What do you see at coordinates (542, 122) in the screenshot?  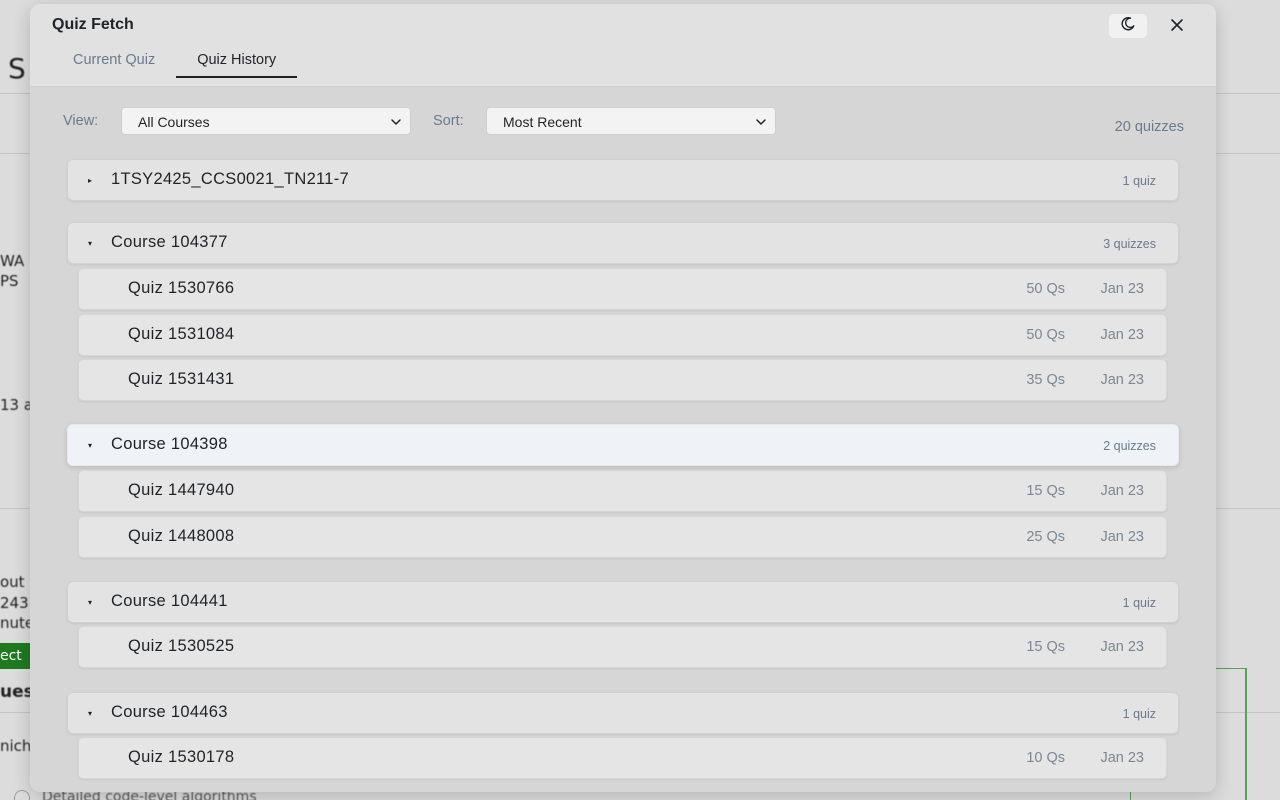 I see `sort-select-value: Most Recent` at bounding box center [542, 122].